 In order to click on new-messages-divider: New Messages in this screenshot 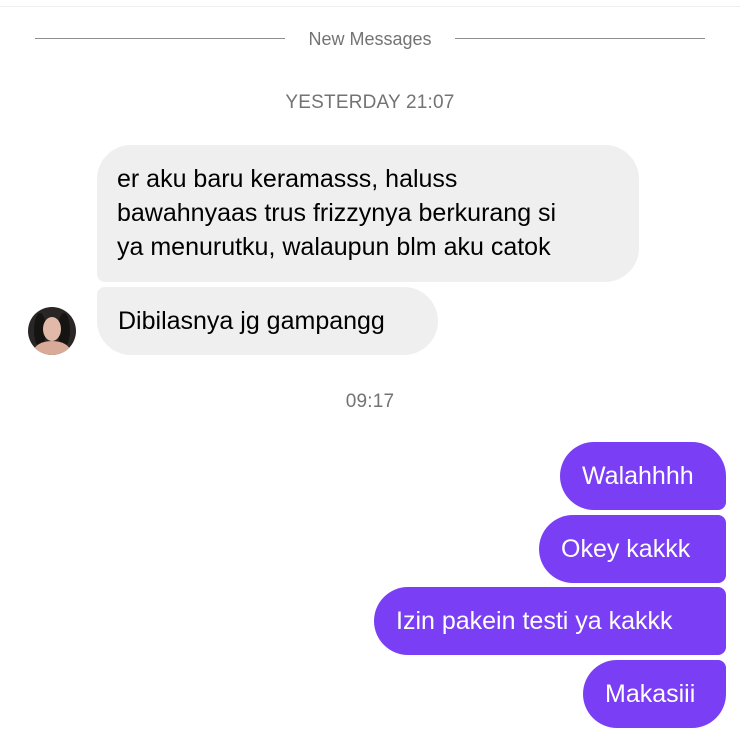, I will do `click(370, 39)`.